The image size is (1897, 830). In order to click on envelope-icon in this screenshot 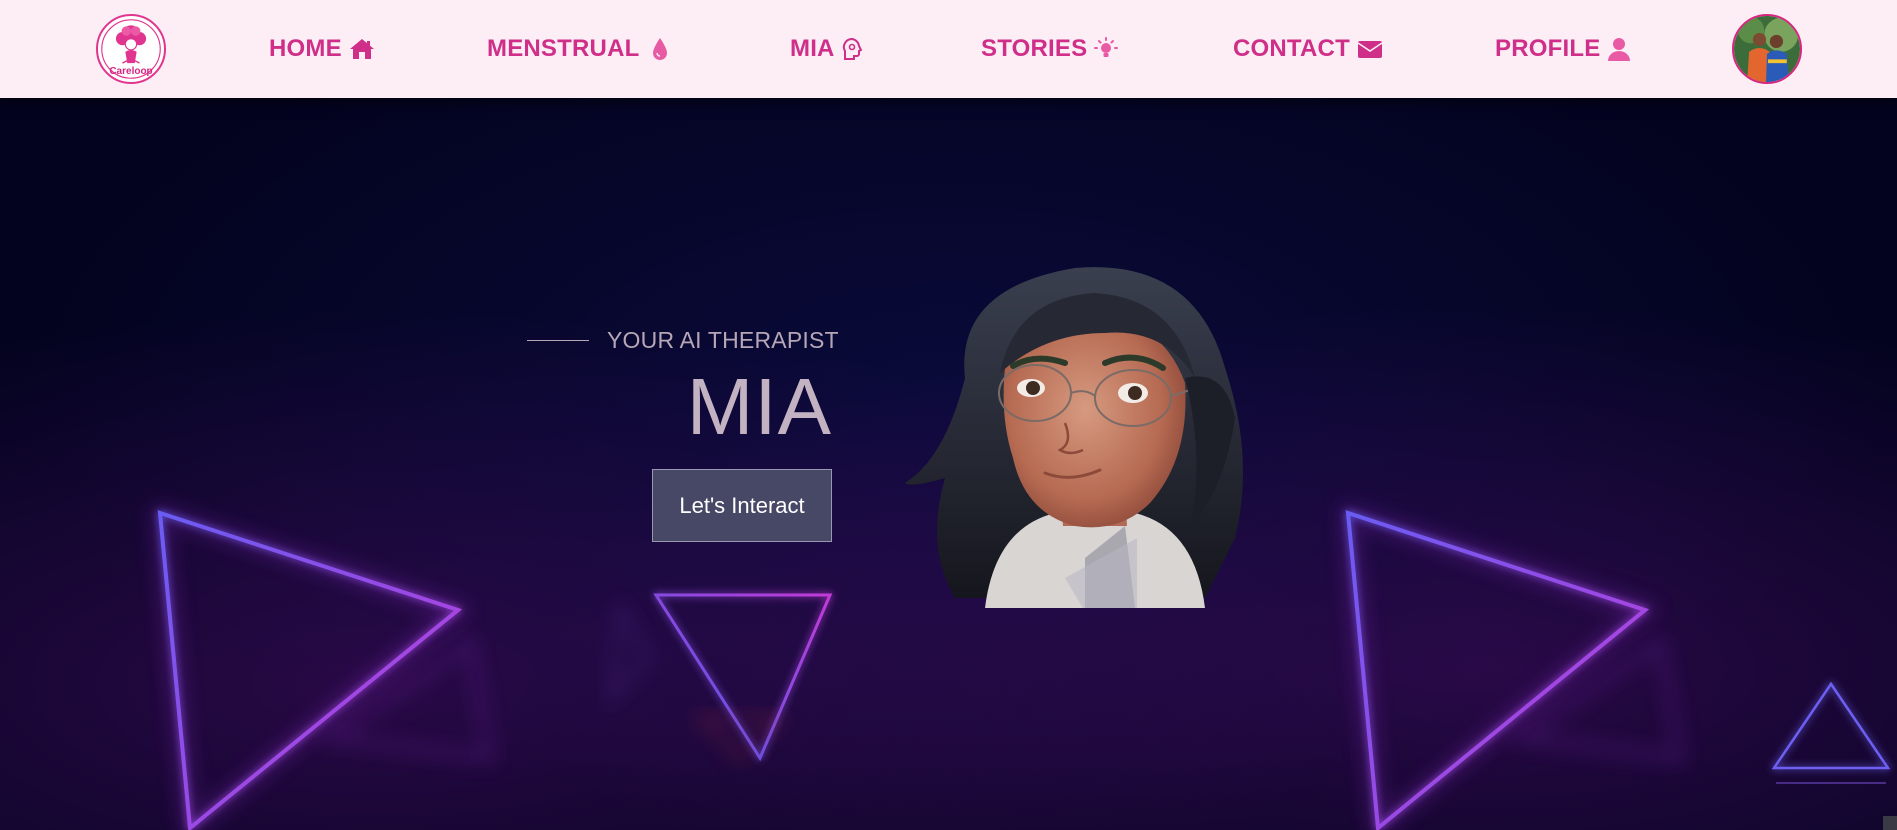, I will do `click(1370, 49)`.